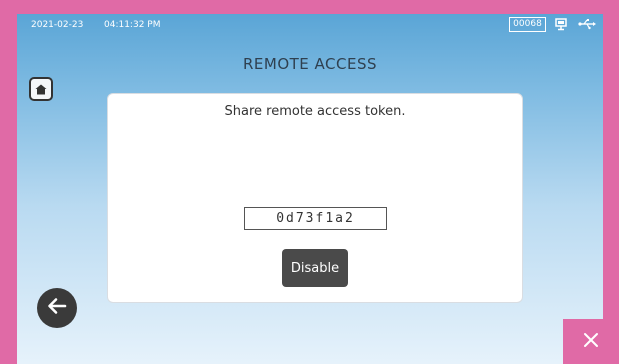 This screenshot has height=364, width=619. What do you see at coordinates (310, 25) in the screenshot?
I see `status-bar: 2021-02-23 04:11:32 PM 00068` at bounding box center [310, 25].